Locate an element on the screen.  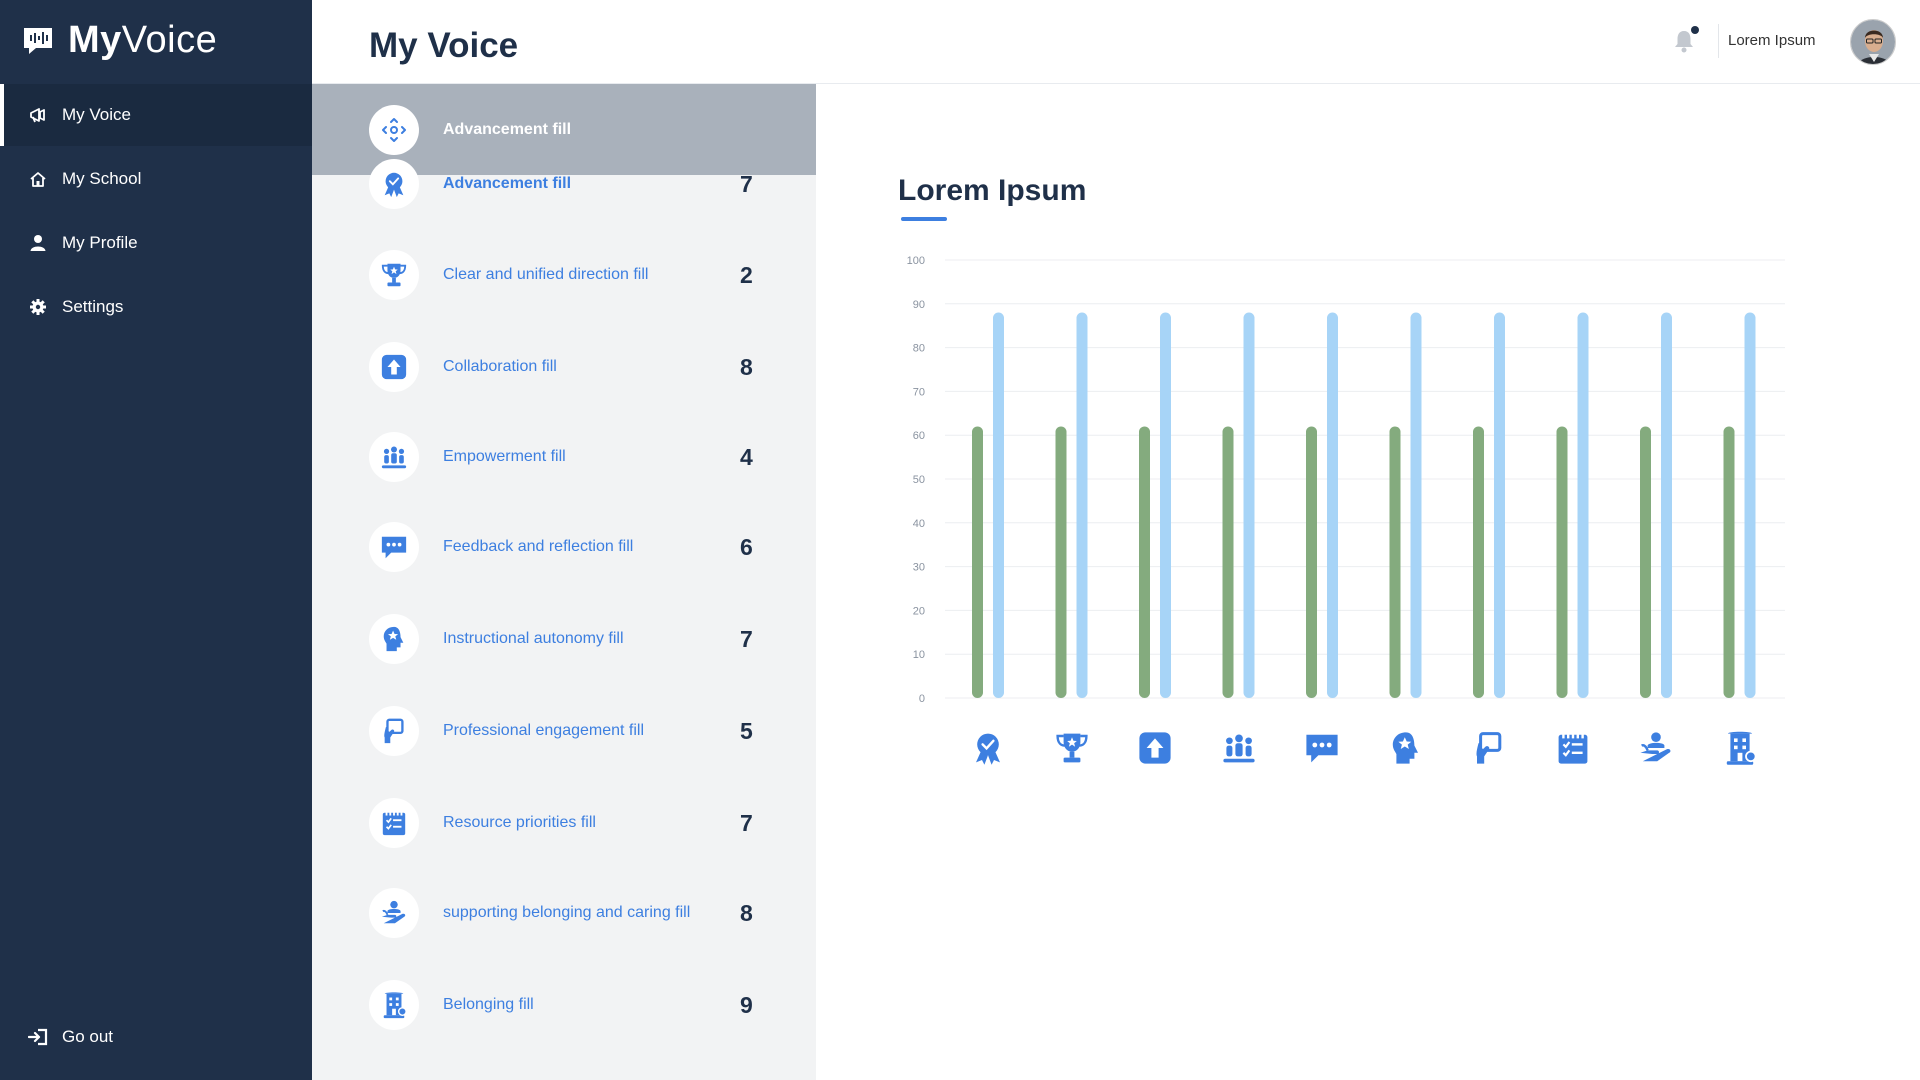
list-item-count: 2 is located at coordinates (746, 274).